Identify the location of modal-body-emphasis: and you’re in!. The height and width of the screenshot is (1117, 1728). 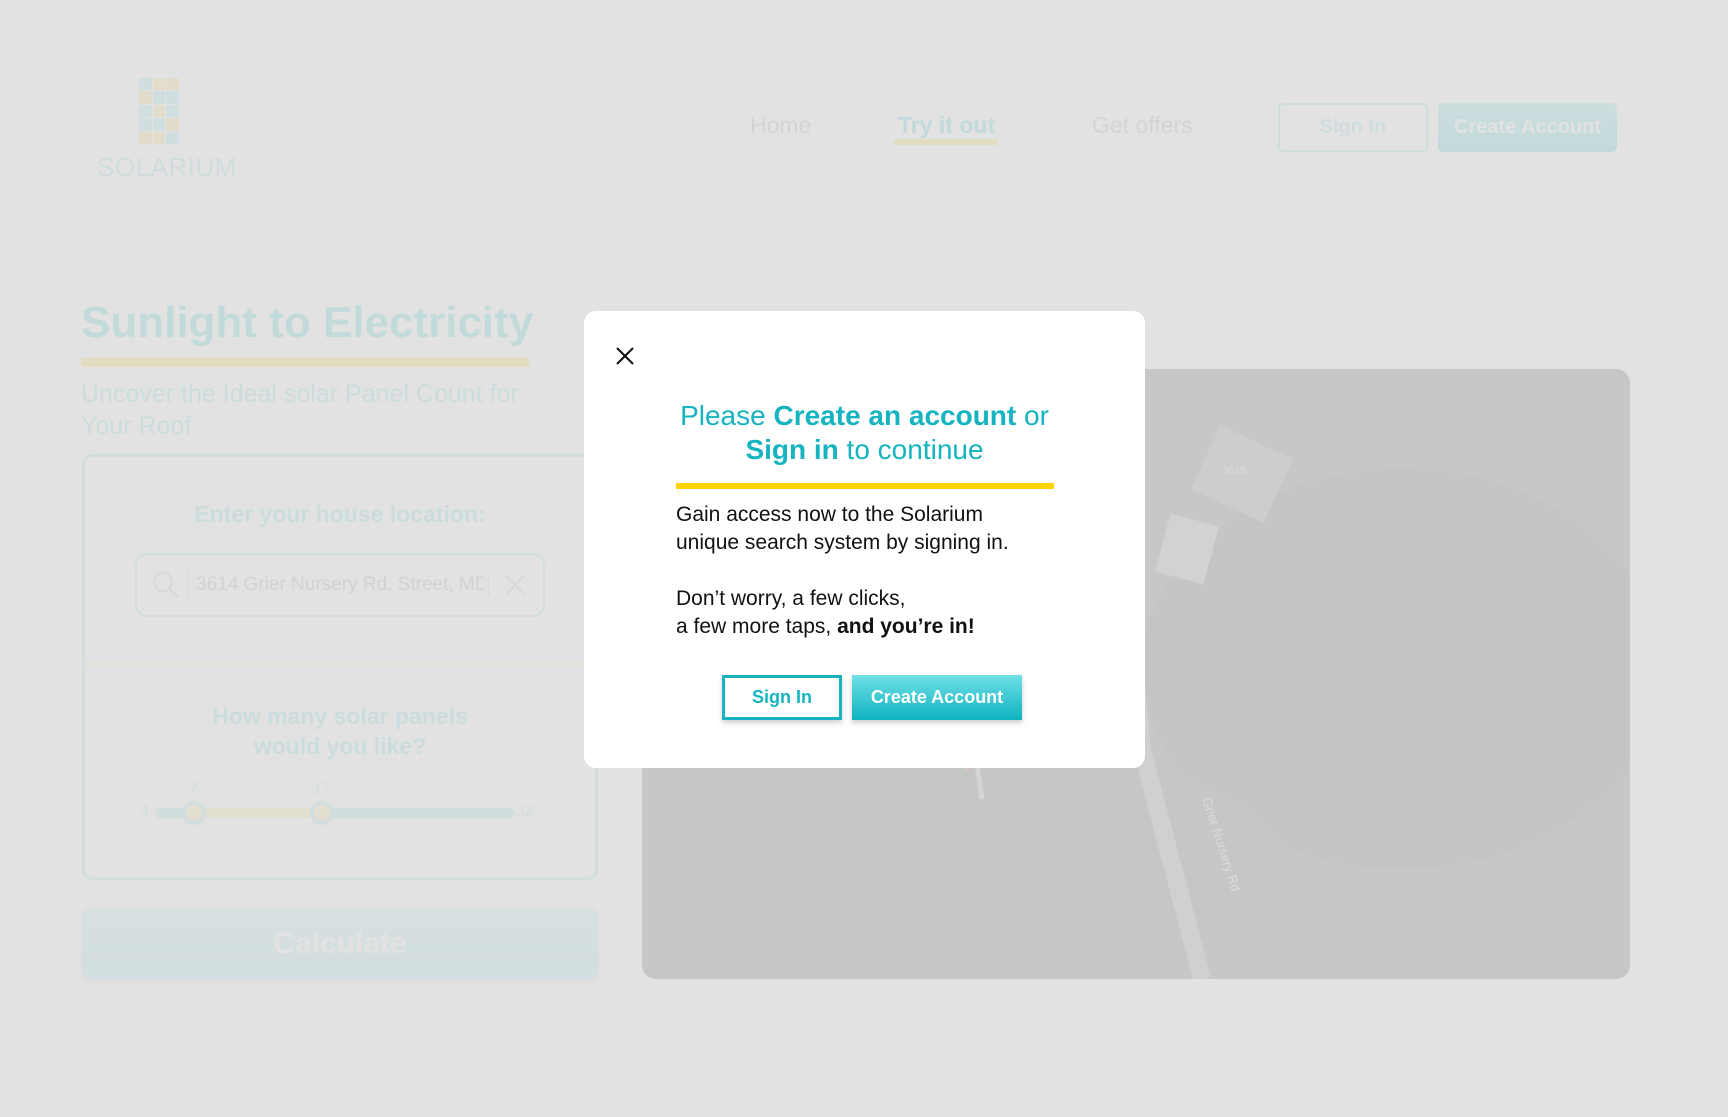
(906, 626).